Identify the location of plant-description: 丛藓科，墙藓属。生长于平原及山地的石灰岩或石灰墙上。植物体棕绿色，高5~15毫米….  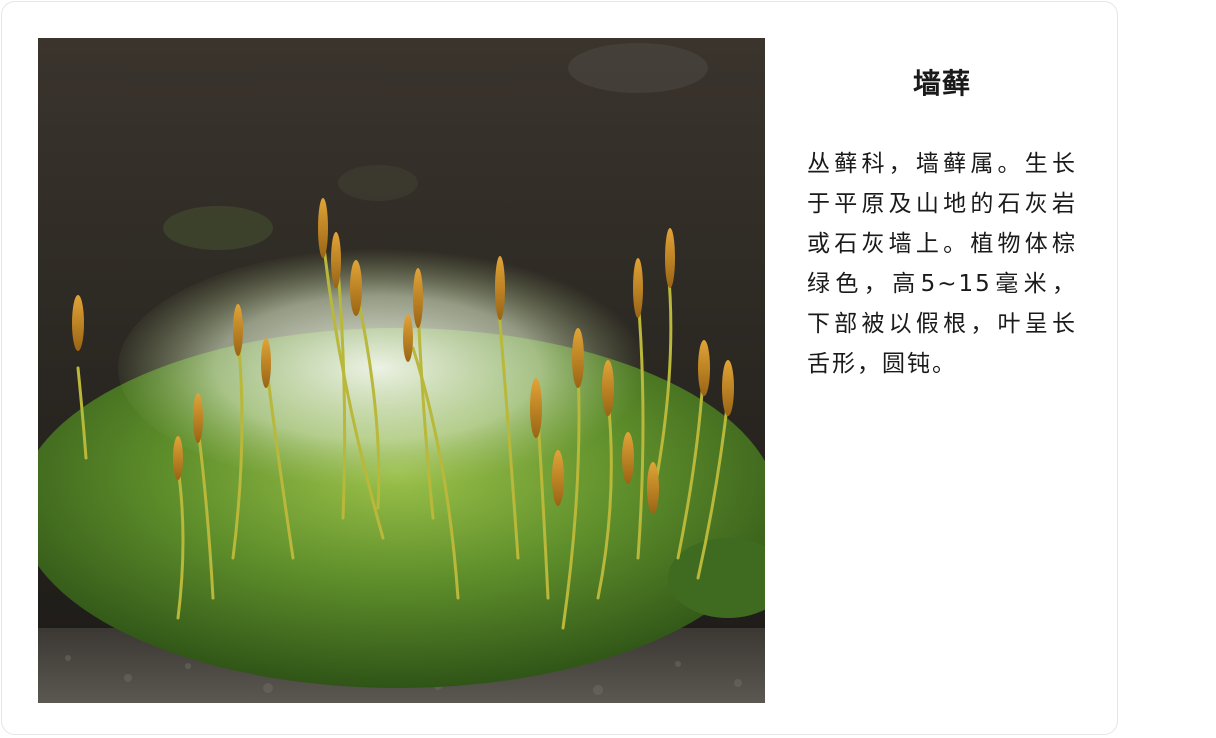
(942, 264).